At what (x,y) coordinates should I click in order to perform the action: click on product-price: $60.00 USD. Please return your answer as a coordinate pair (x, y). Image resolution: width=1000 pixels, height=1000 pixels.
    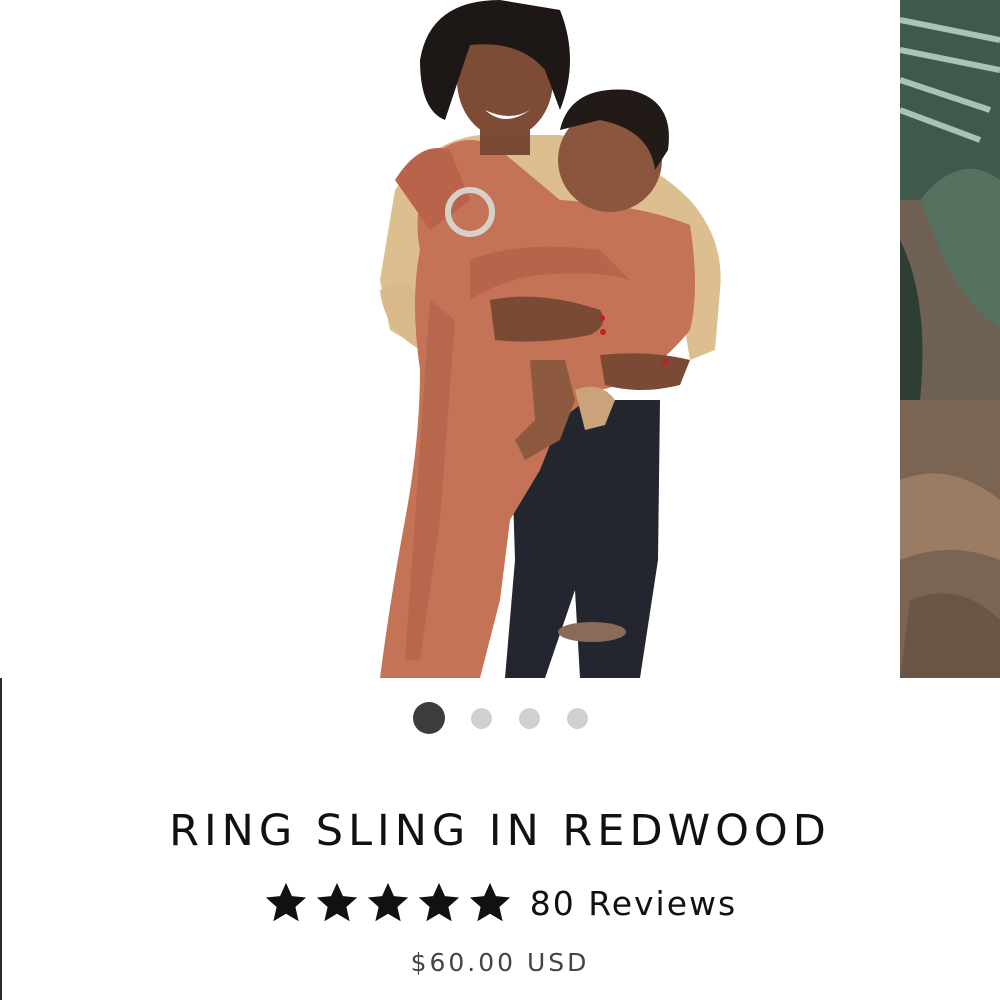
    Looking at the image, I should click on (500, 962).